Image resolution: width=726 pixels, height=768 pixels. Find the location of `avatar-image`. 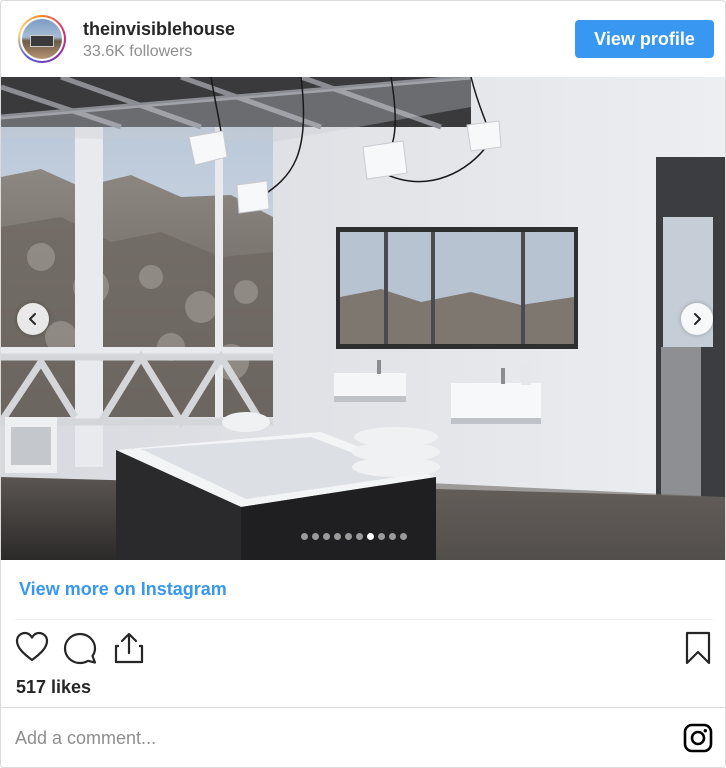

avatar-image is located at coordinates (42, 39).